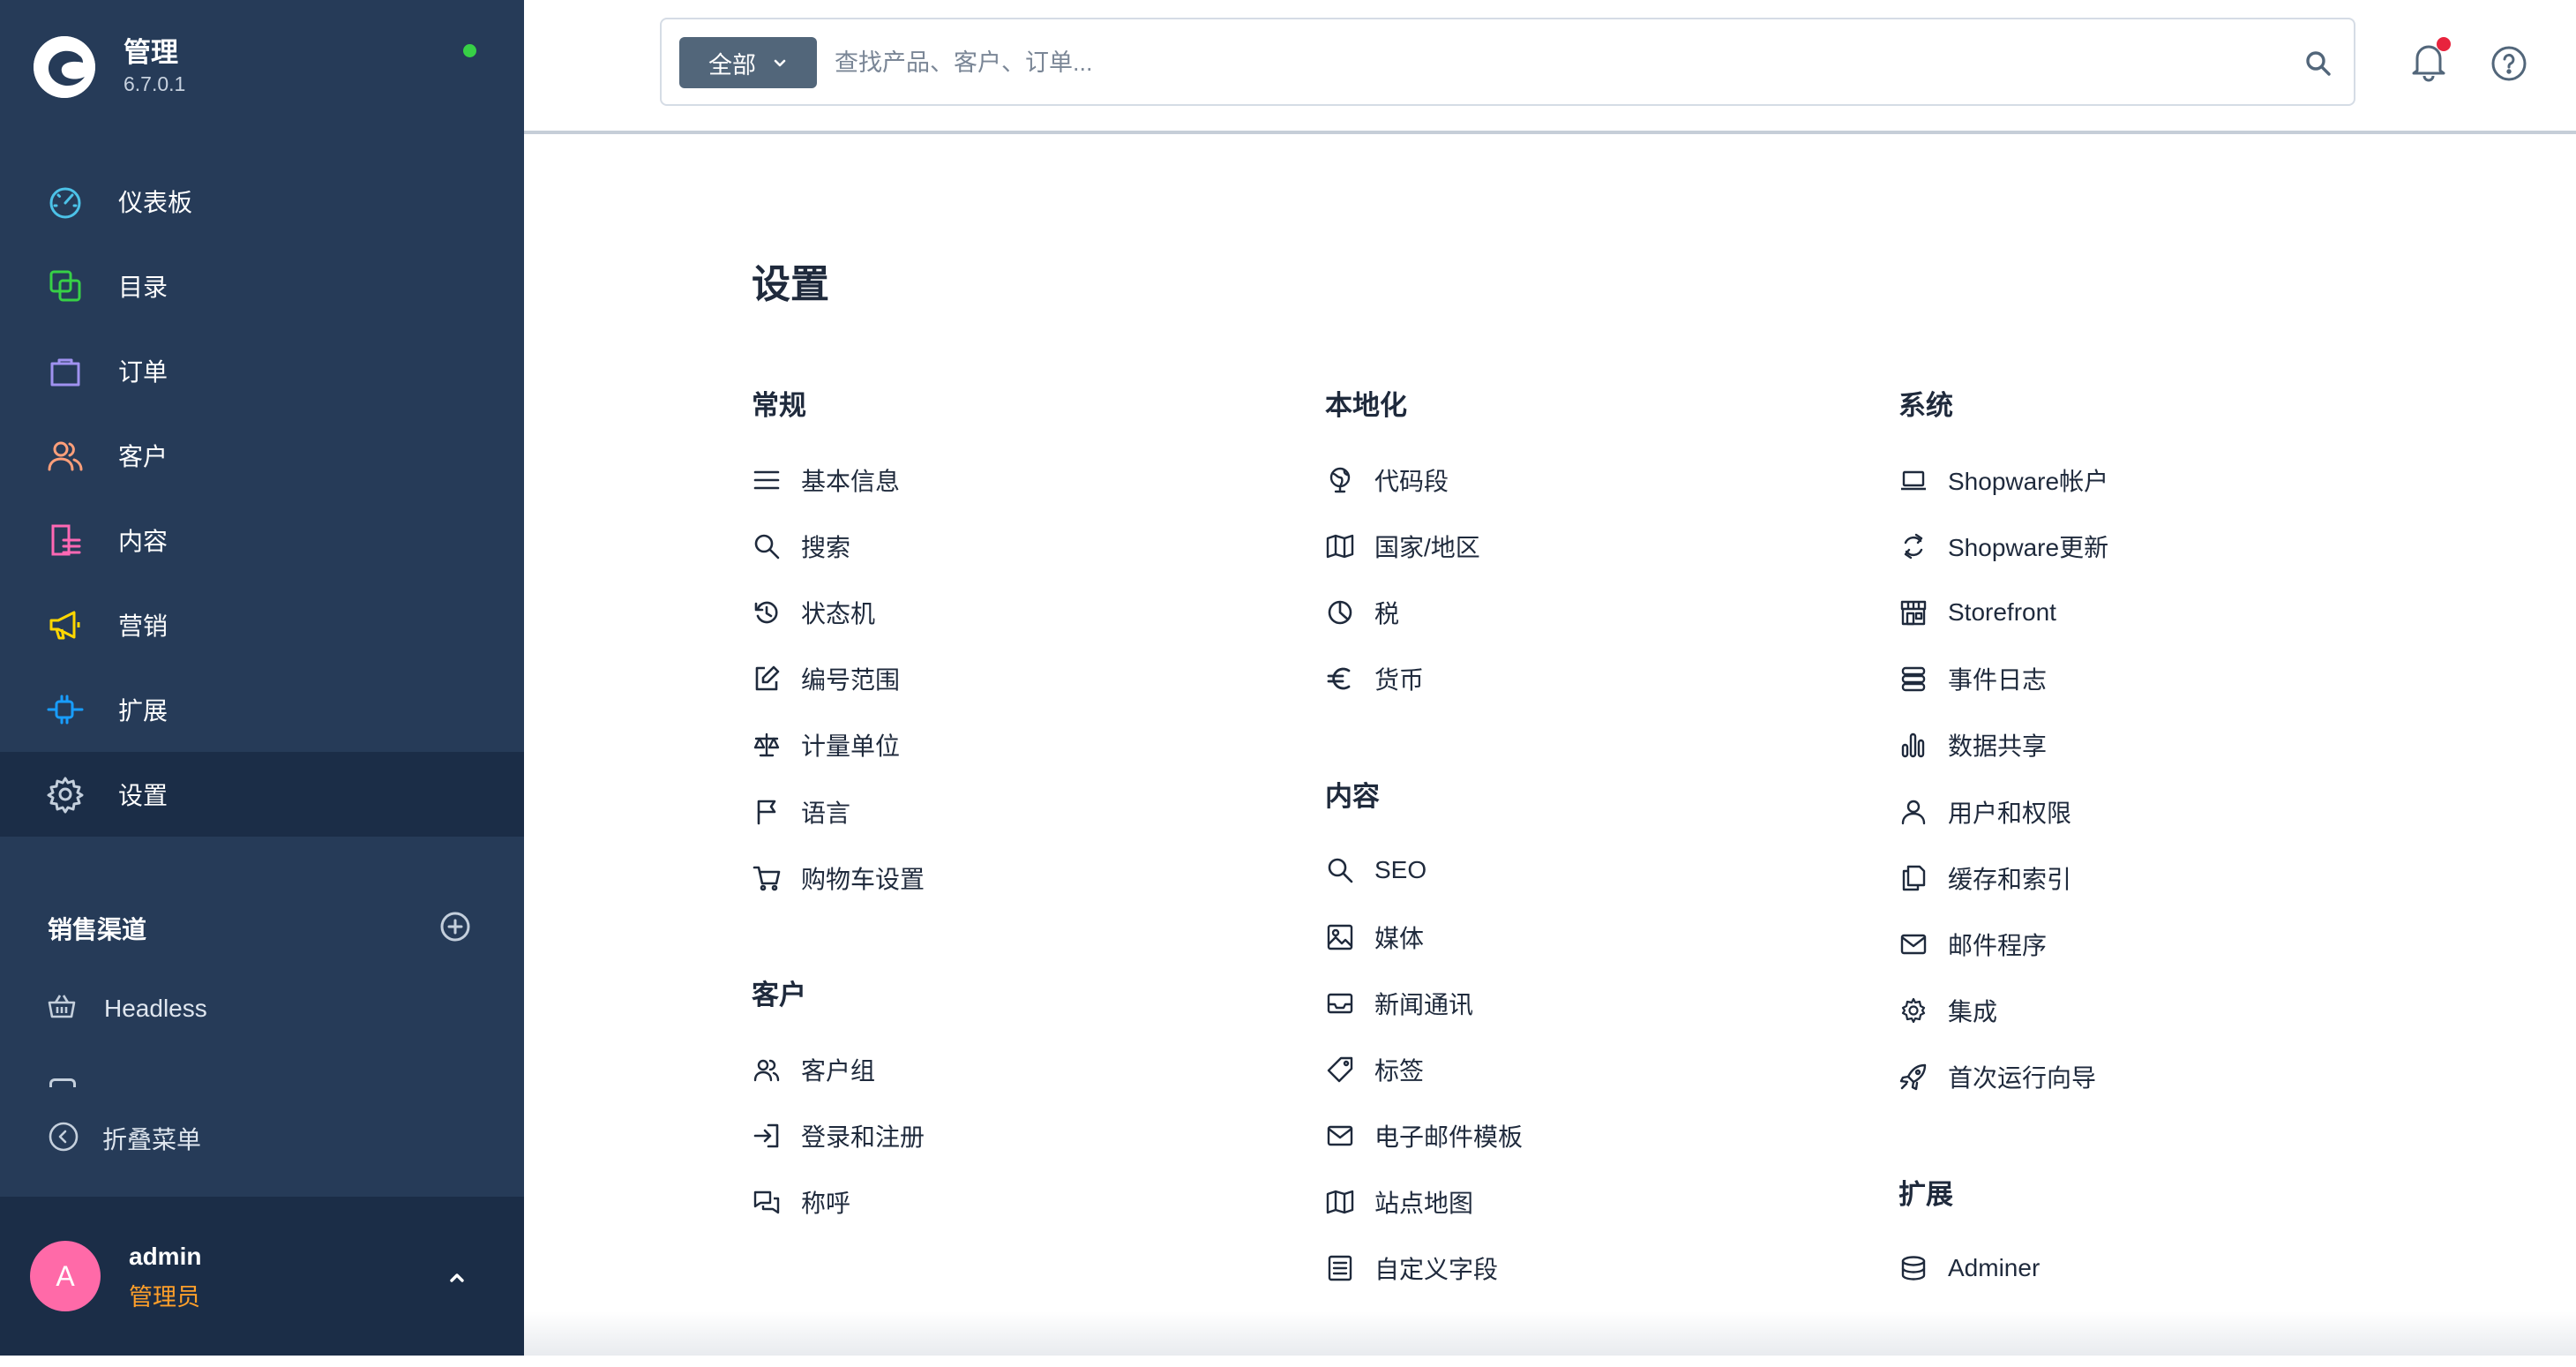 This screenshot has height=1367, width=2576. Describe the element at coordinates (1424, 1004) in the screenshot. I see `settings-item-label: 新闻通讯` at that location.